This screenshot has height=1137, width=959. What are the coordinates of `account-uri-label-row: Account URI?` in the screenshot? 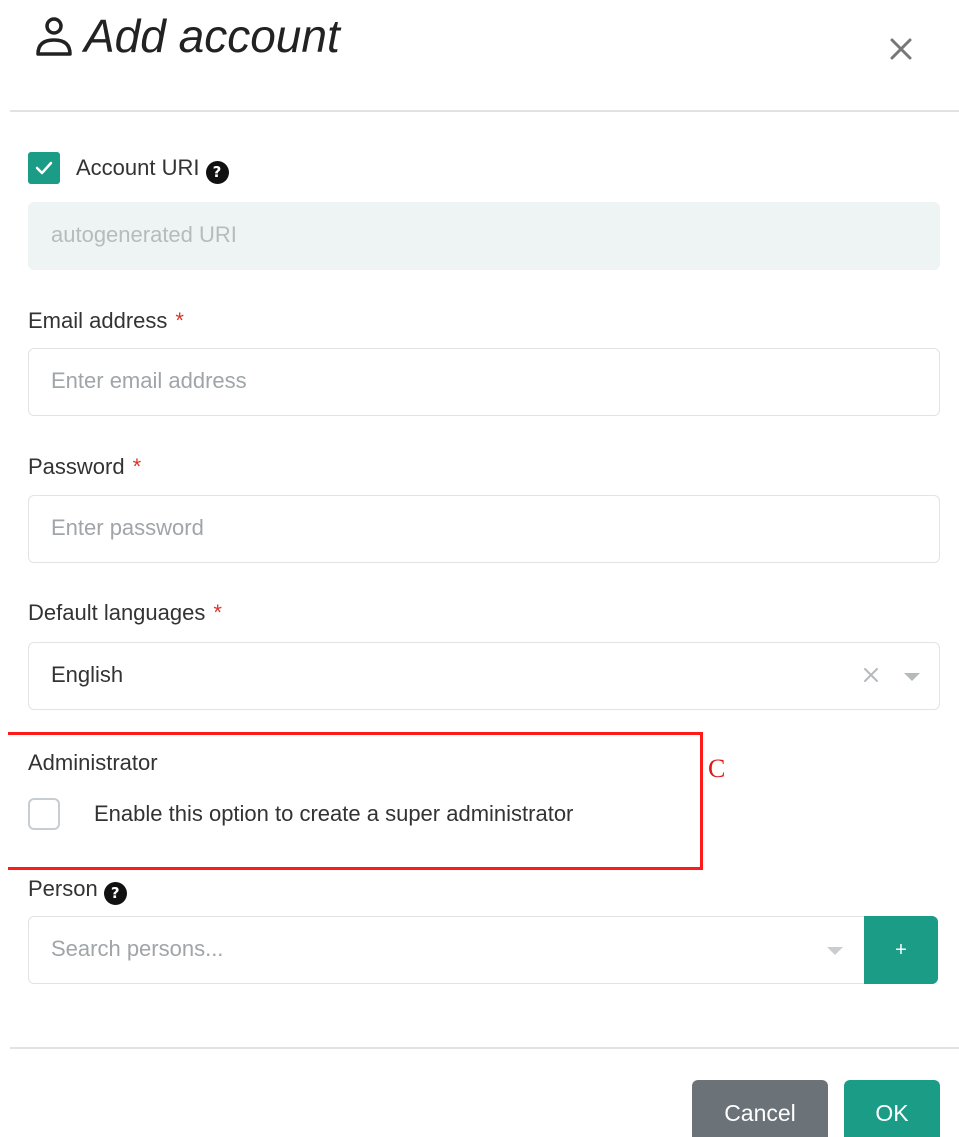 It's located at (152, 168).